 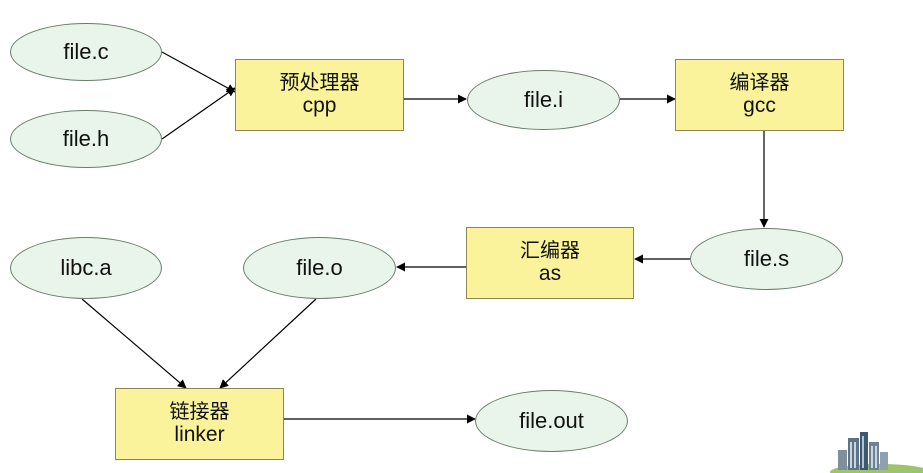 I want to click on node-file-c: file.c, so click(x=86, y=52).